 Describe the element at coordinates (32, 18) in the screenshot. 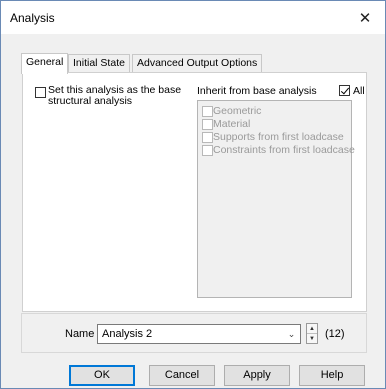

I see `window-title: Analysis` at that location.